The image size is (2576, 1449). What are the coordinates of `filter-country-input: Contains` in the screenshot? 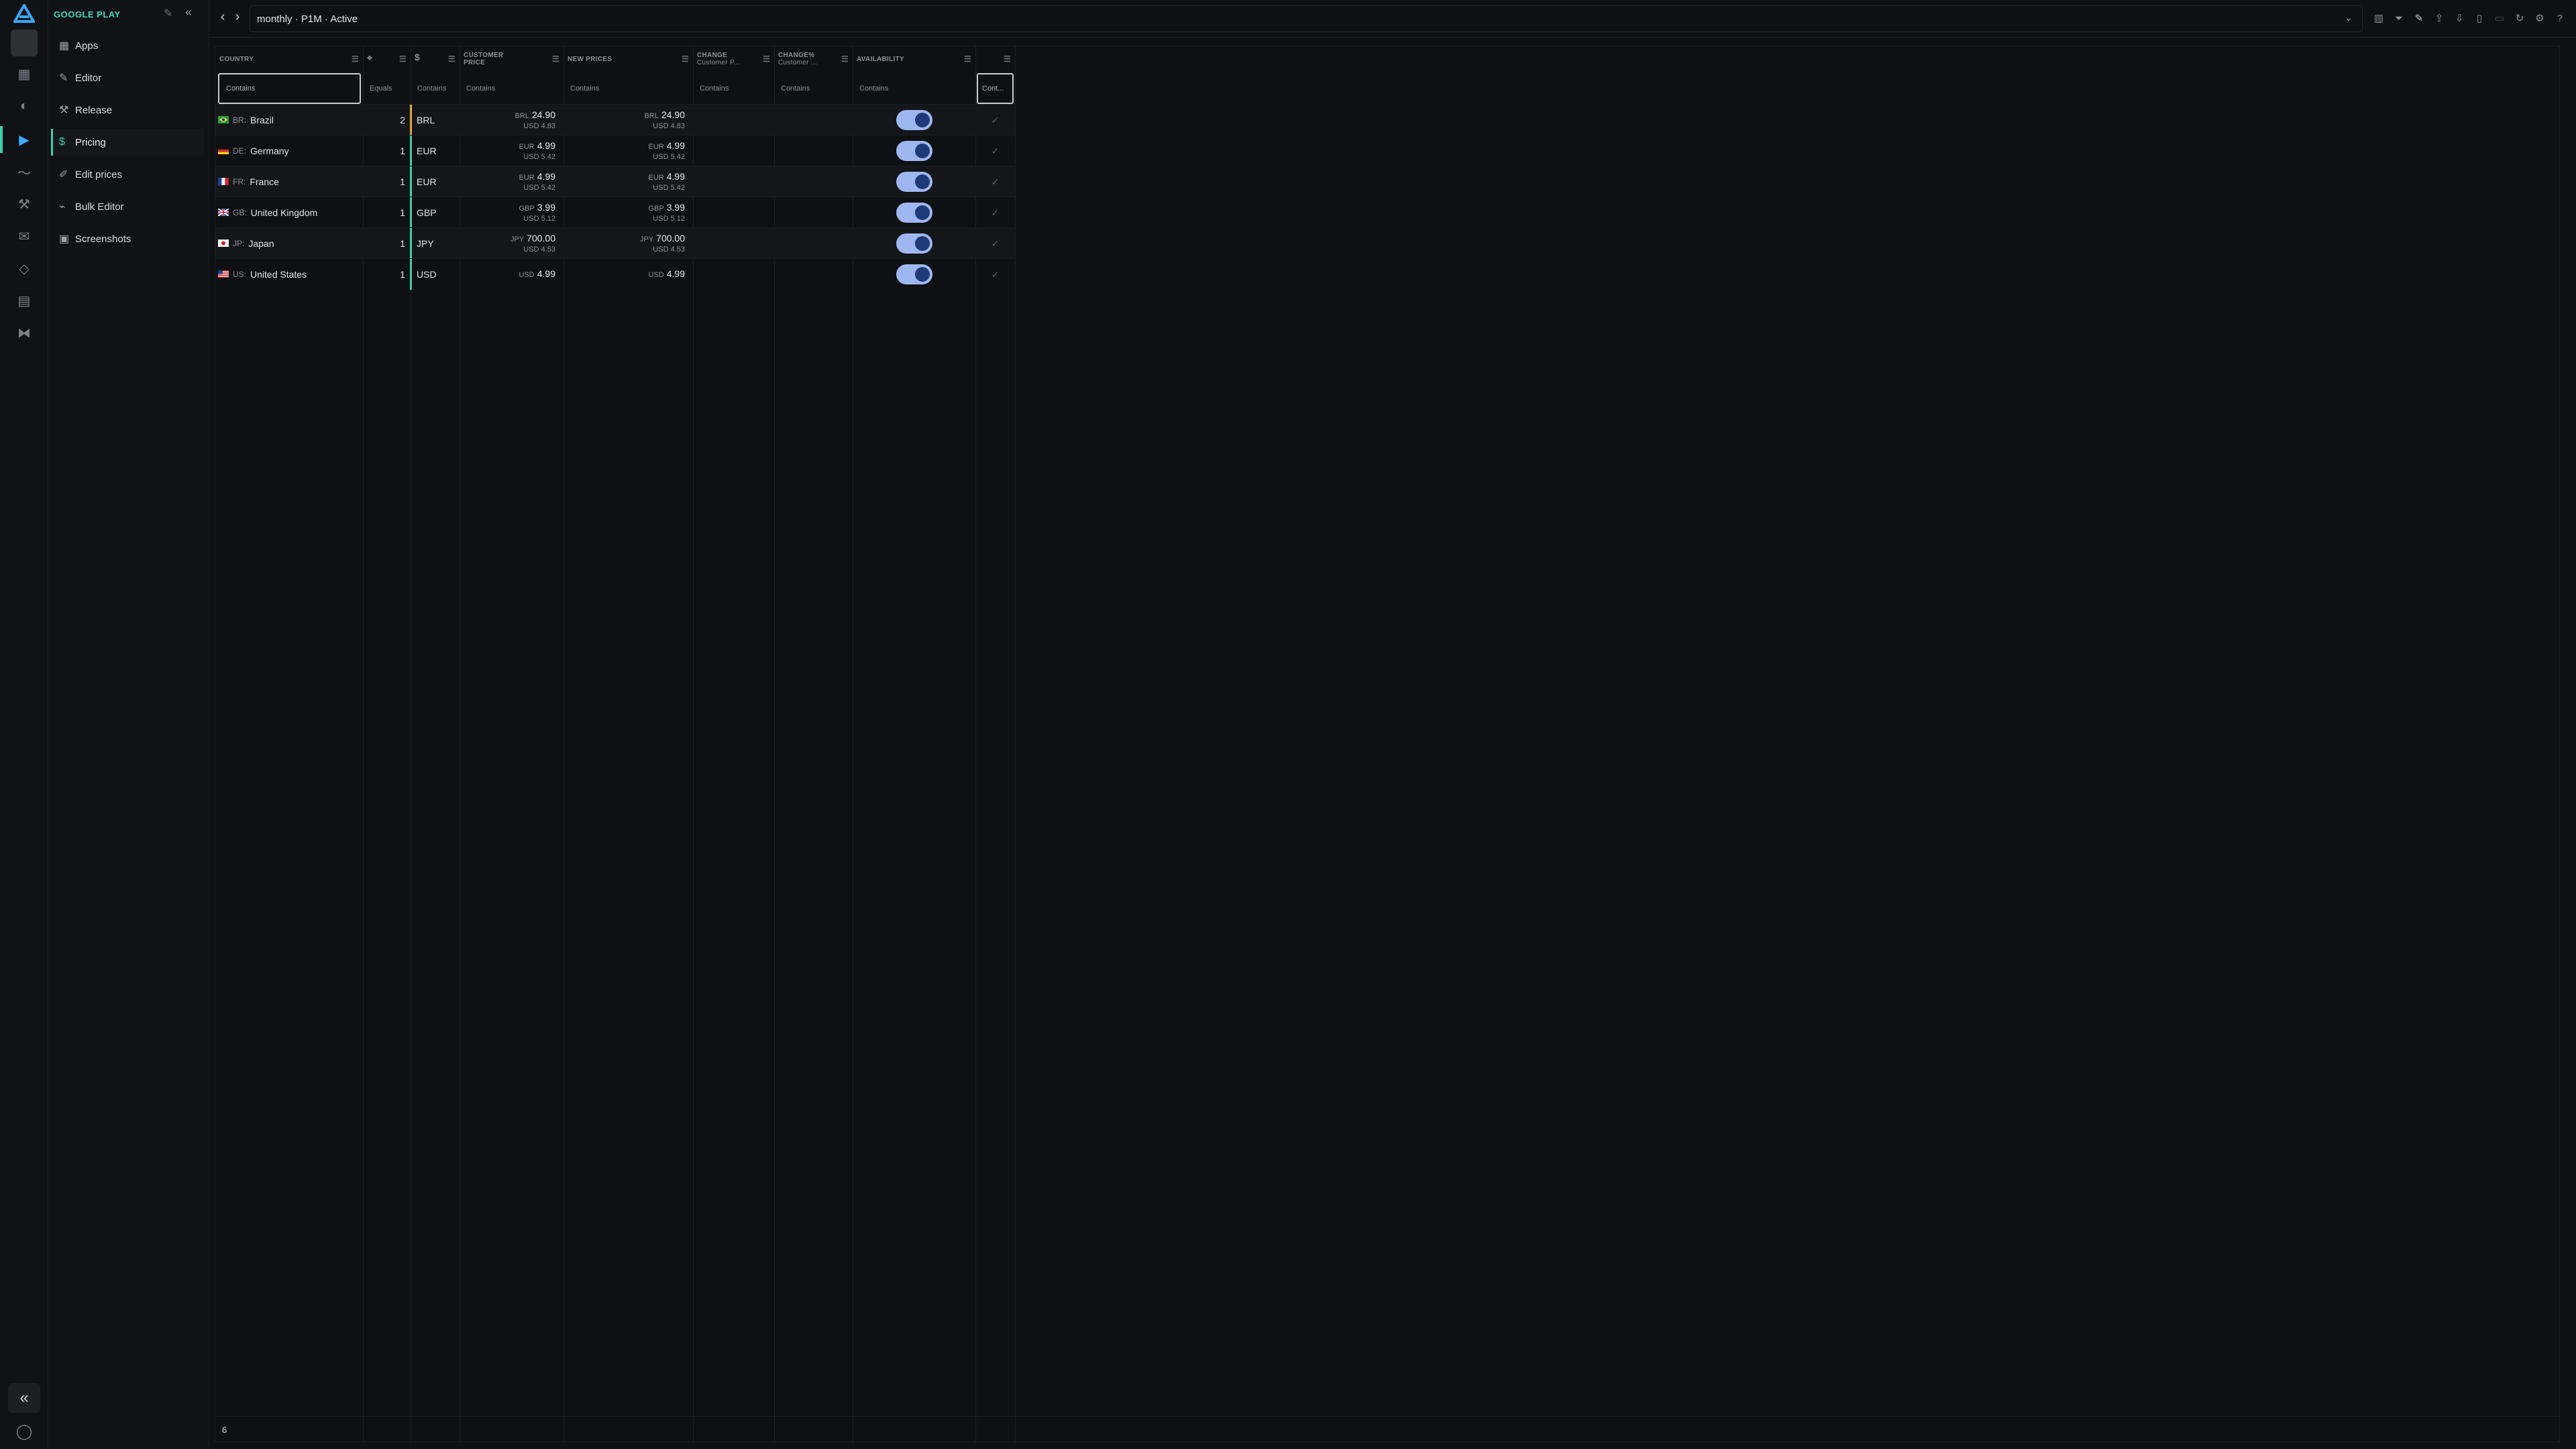 It's located at (289, 88).